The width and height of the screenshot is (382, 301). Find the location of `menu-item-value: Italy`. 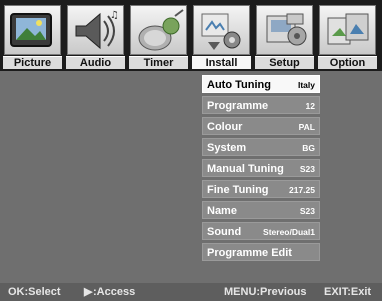

menu-item-value: Italy is located at coordinates (306, 85).